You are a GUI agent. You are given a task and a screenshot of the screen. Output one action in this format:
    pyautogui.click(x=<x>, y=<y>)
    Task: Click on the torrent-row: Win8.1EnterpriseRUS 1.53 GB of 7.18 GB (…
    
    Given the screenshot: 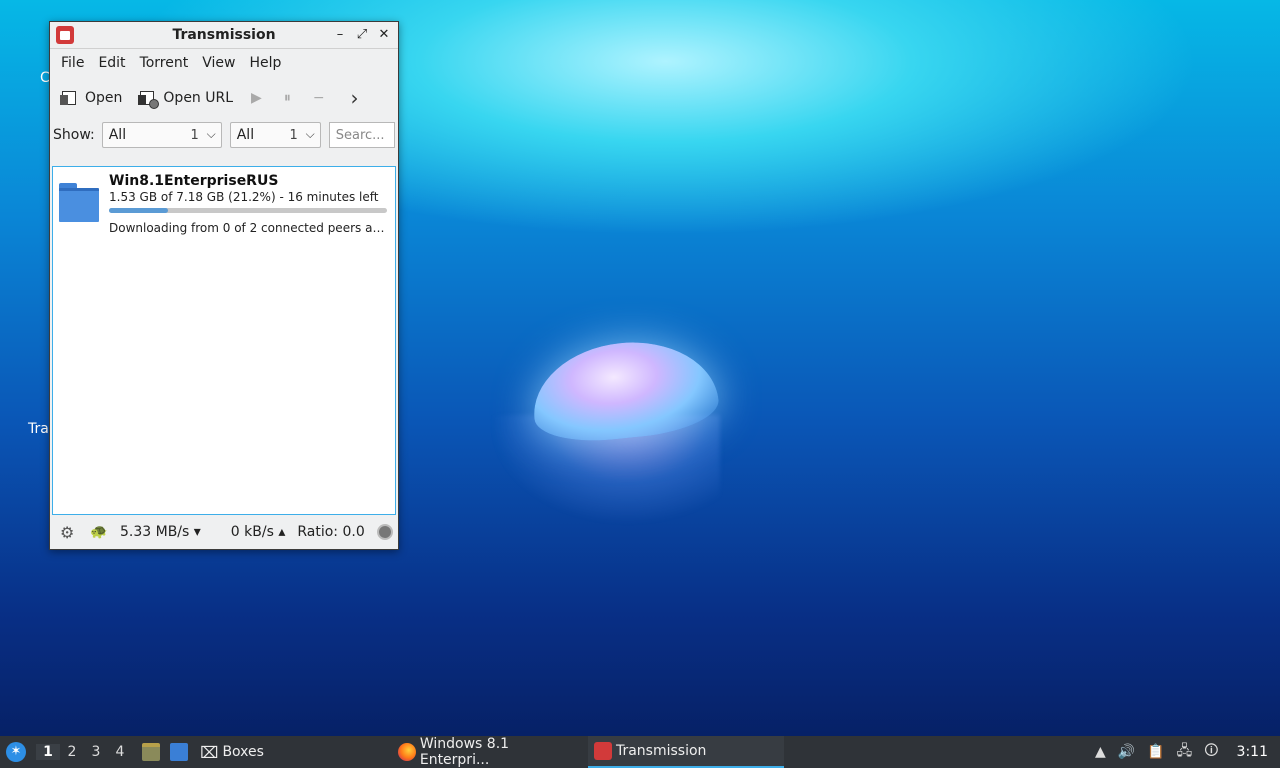 What is the action you would take?
    pyautogui.click(x=224, y=201)
    